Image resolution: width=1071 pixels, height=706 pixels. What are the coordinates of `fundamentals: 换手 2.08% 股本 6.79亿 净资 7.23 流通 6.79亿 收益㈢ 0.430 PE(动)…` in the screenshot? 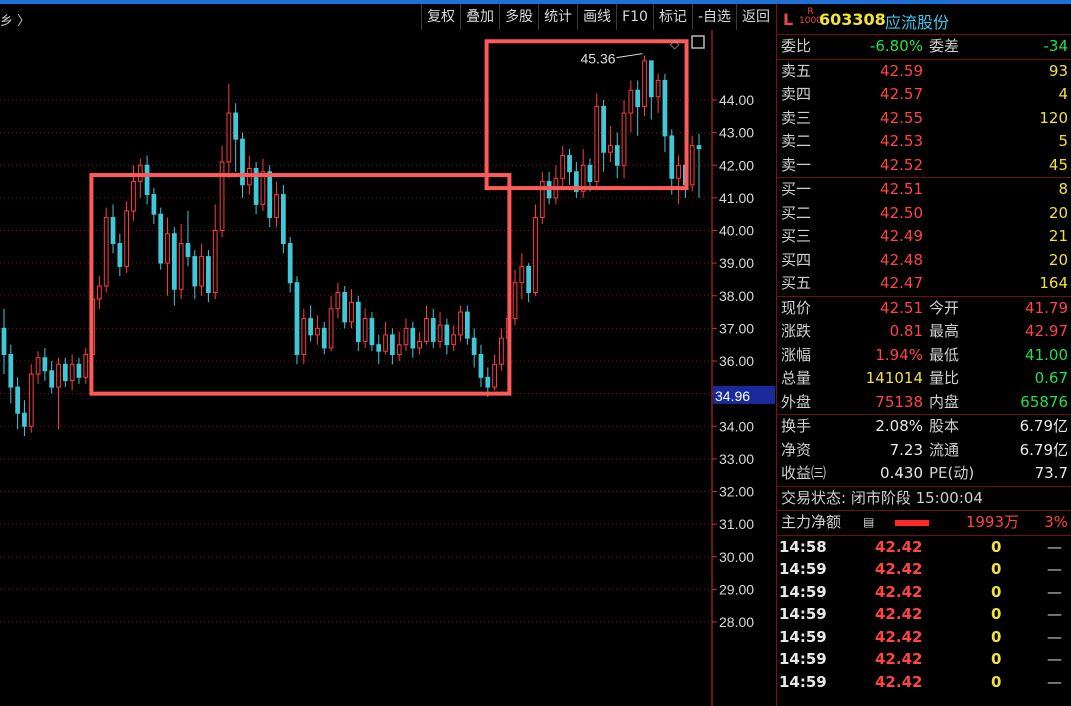 It's located at (924, 451).